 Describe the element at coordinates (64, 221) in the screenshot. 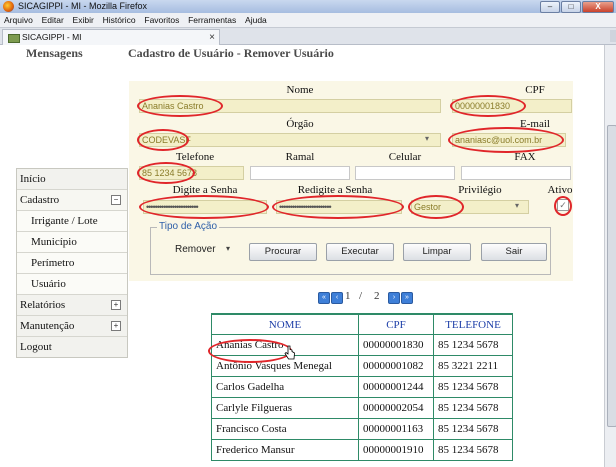

I see `sidebar-item-label: Irrigante / Lote` at that location.